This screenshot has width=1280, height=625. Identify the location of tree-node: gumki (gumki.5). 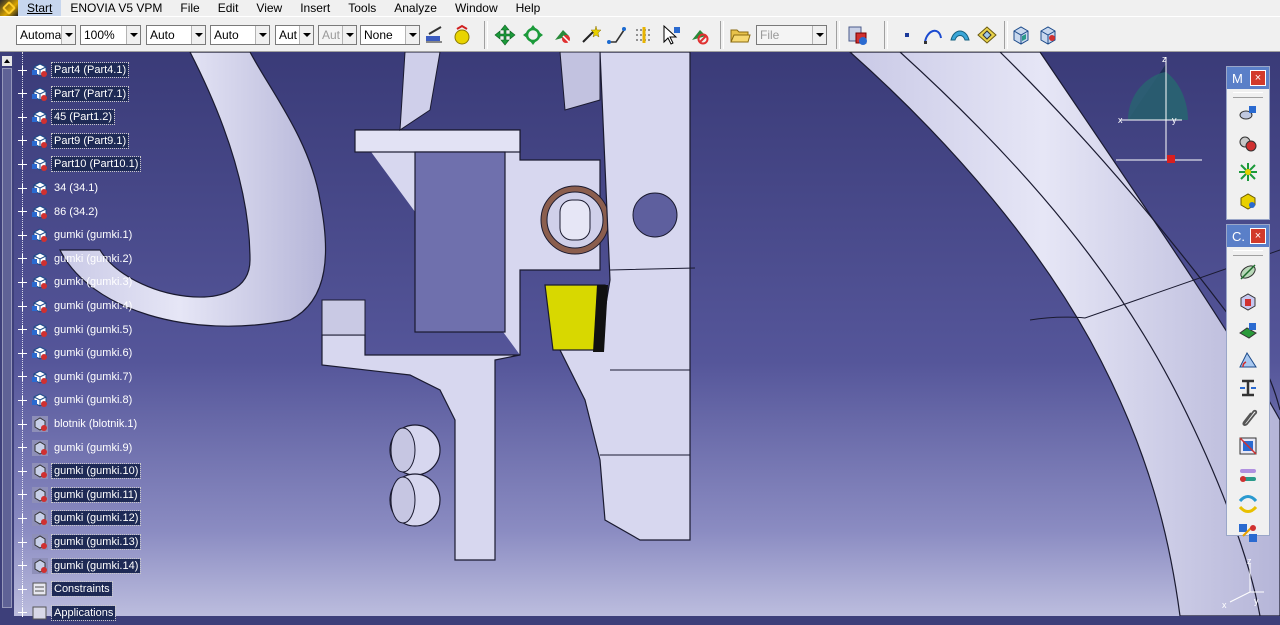
(76, 330).